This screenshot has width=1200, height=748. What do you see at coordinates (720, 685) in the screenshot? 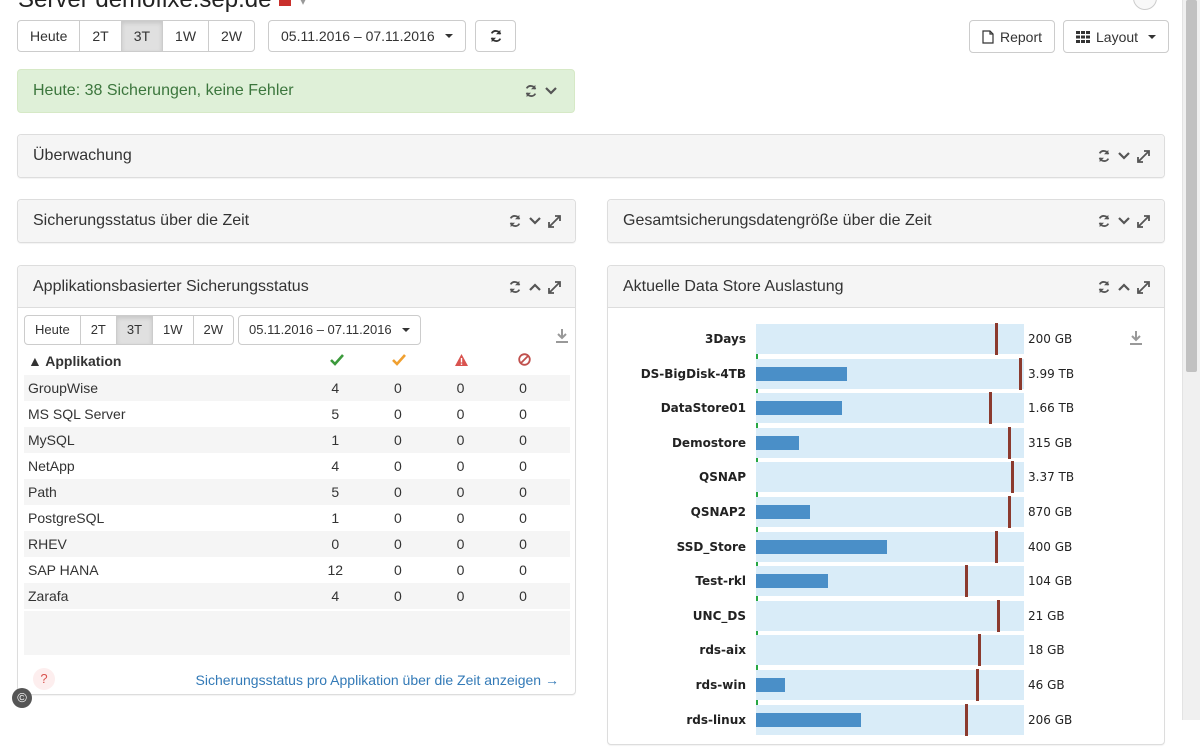
I see `datastore-name: rds-win` at bounding box center [720, 685].